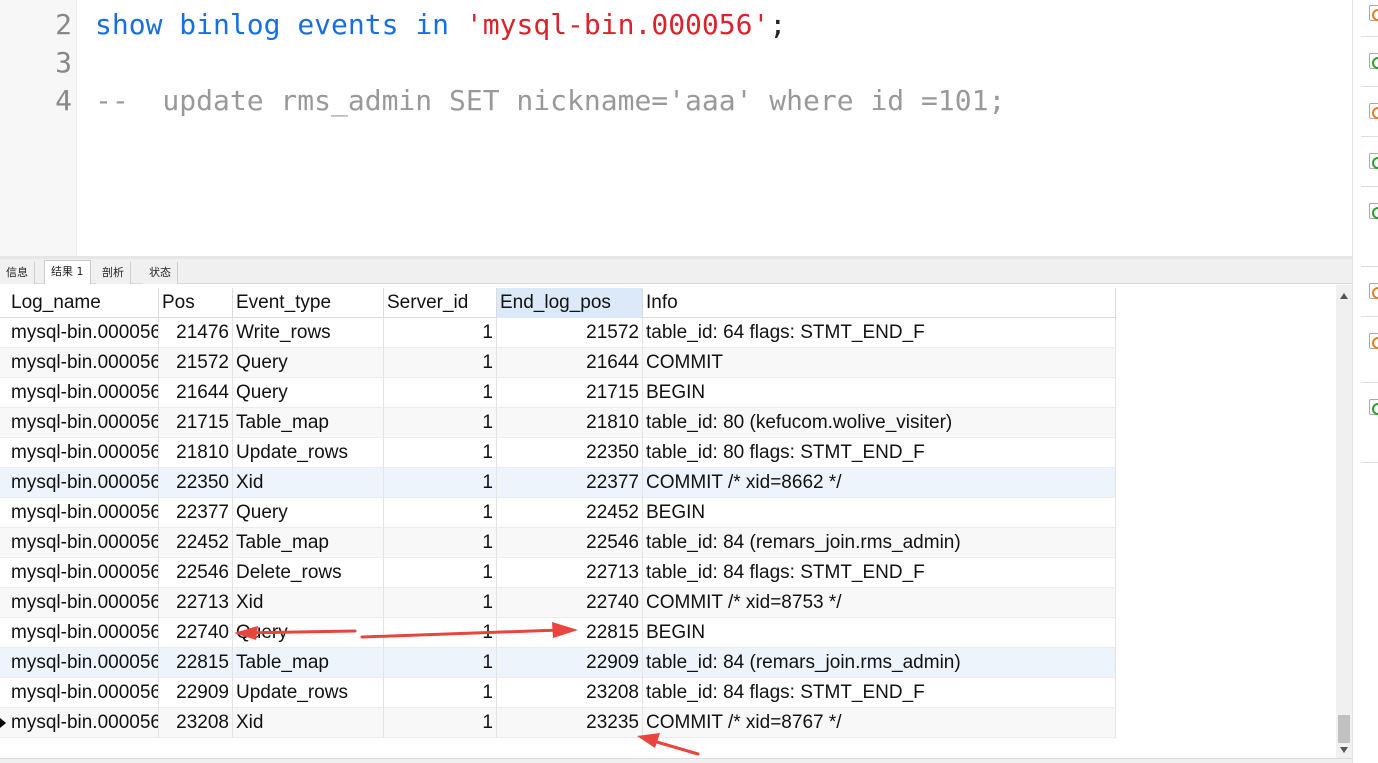 The image size is (1378, 763). I want to click on cell-pos: 23208, so click(196, 723).